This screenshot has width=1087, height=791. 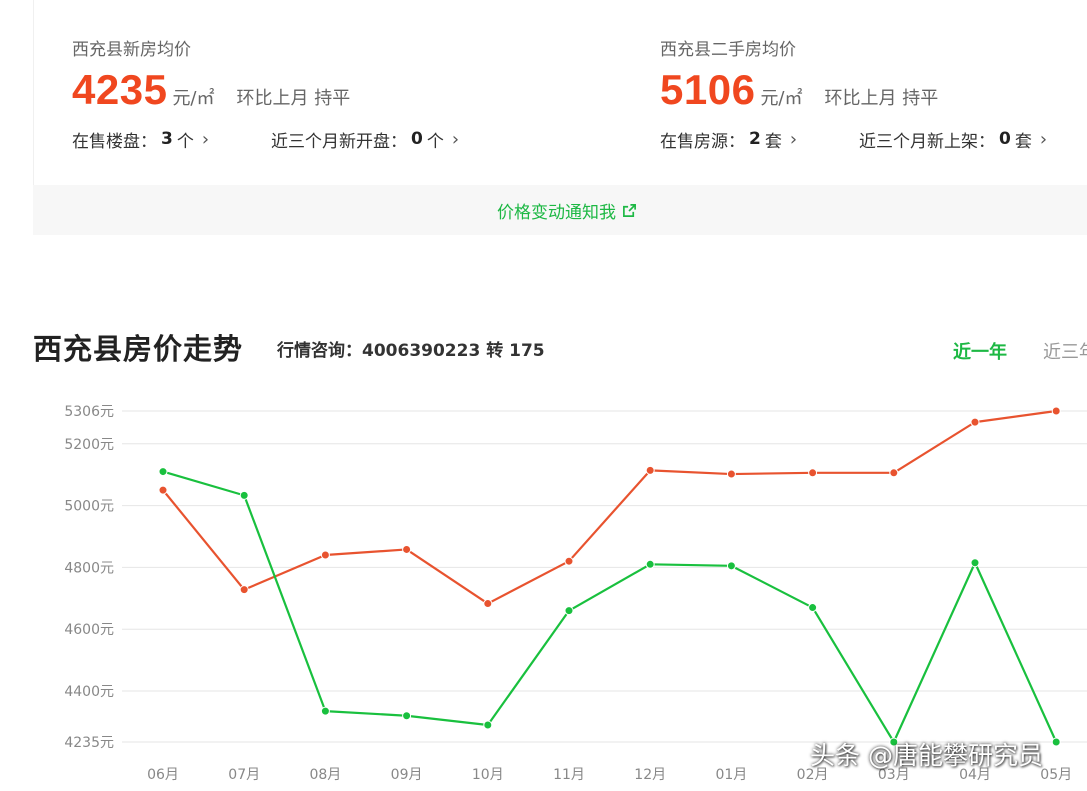 I want to click on hotline-text: 行情咨询：4006390223 转 175, so click(x=411, y=351).